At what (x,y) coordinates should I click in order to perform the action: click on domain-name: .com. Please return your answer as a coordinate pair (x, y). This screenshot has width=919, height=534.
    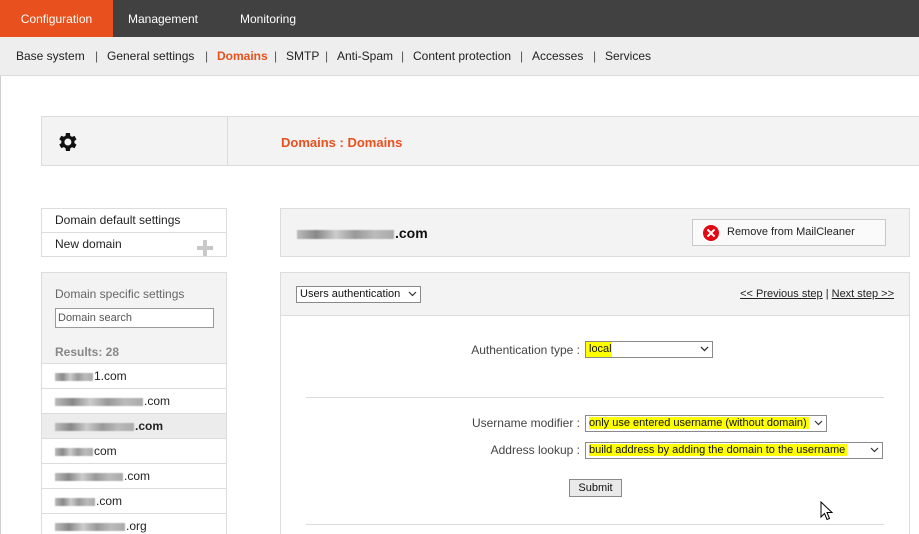
    Looking at the image, I should click on (362, 233).